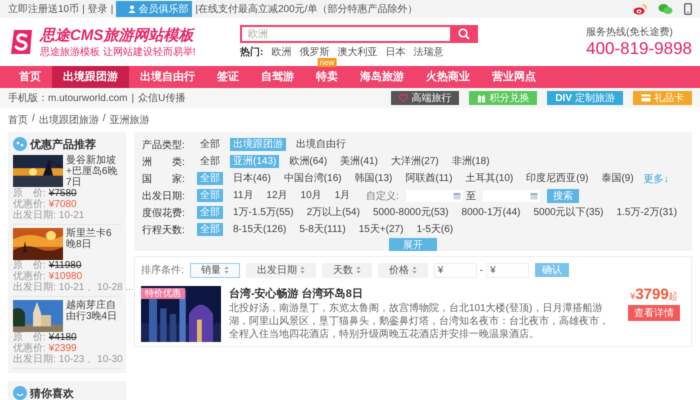 The image size is (700, 400). I want to click on product-price: 3799, so click(652, 294).